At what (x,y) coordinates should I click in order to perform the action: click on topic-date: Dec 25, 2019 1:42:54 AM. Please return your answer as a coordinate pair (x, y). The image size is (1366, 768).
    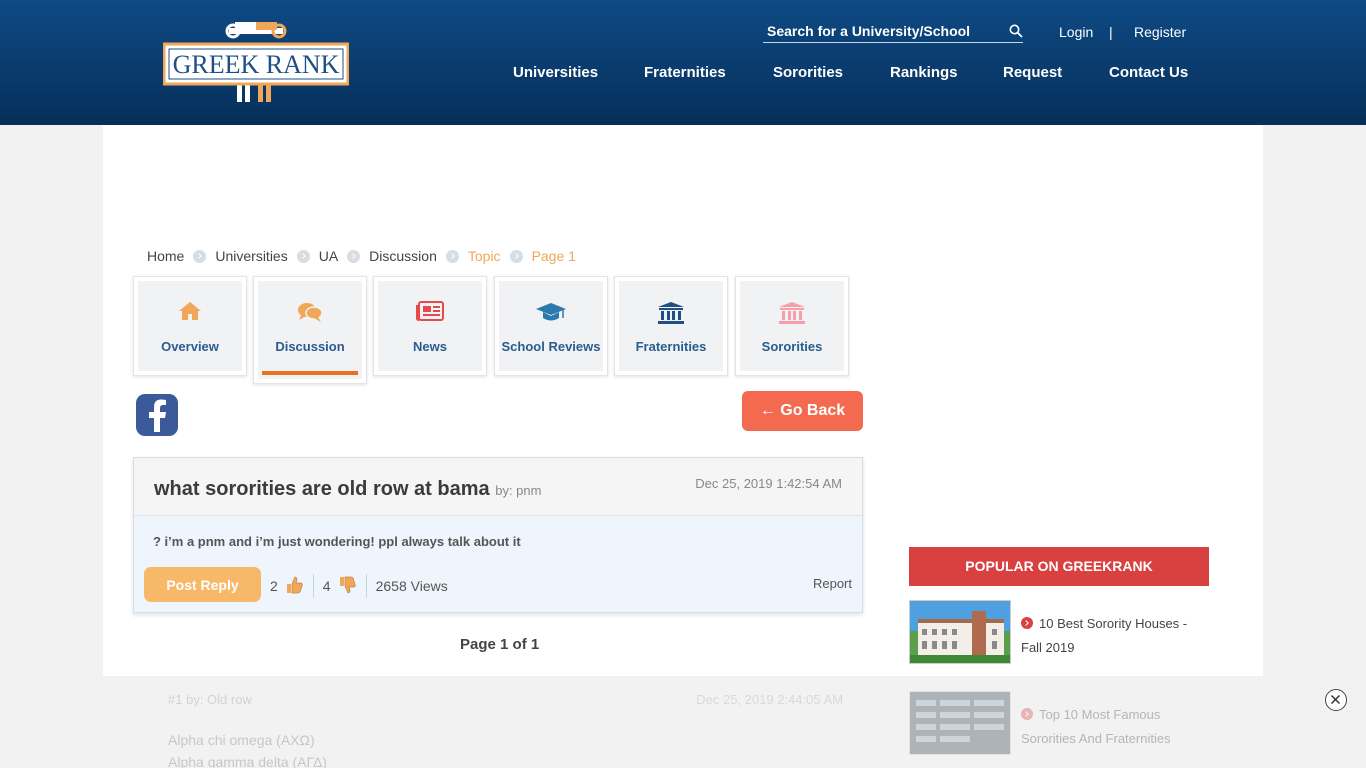
    Looking at the image, I should click on (768, 483).